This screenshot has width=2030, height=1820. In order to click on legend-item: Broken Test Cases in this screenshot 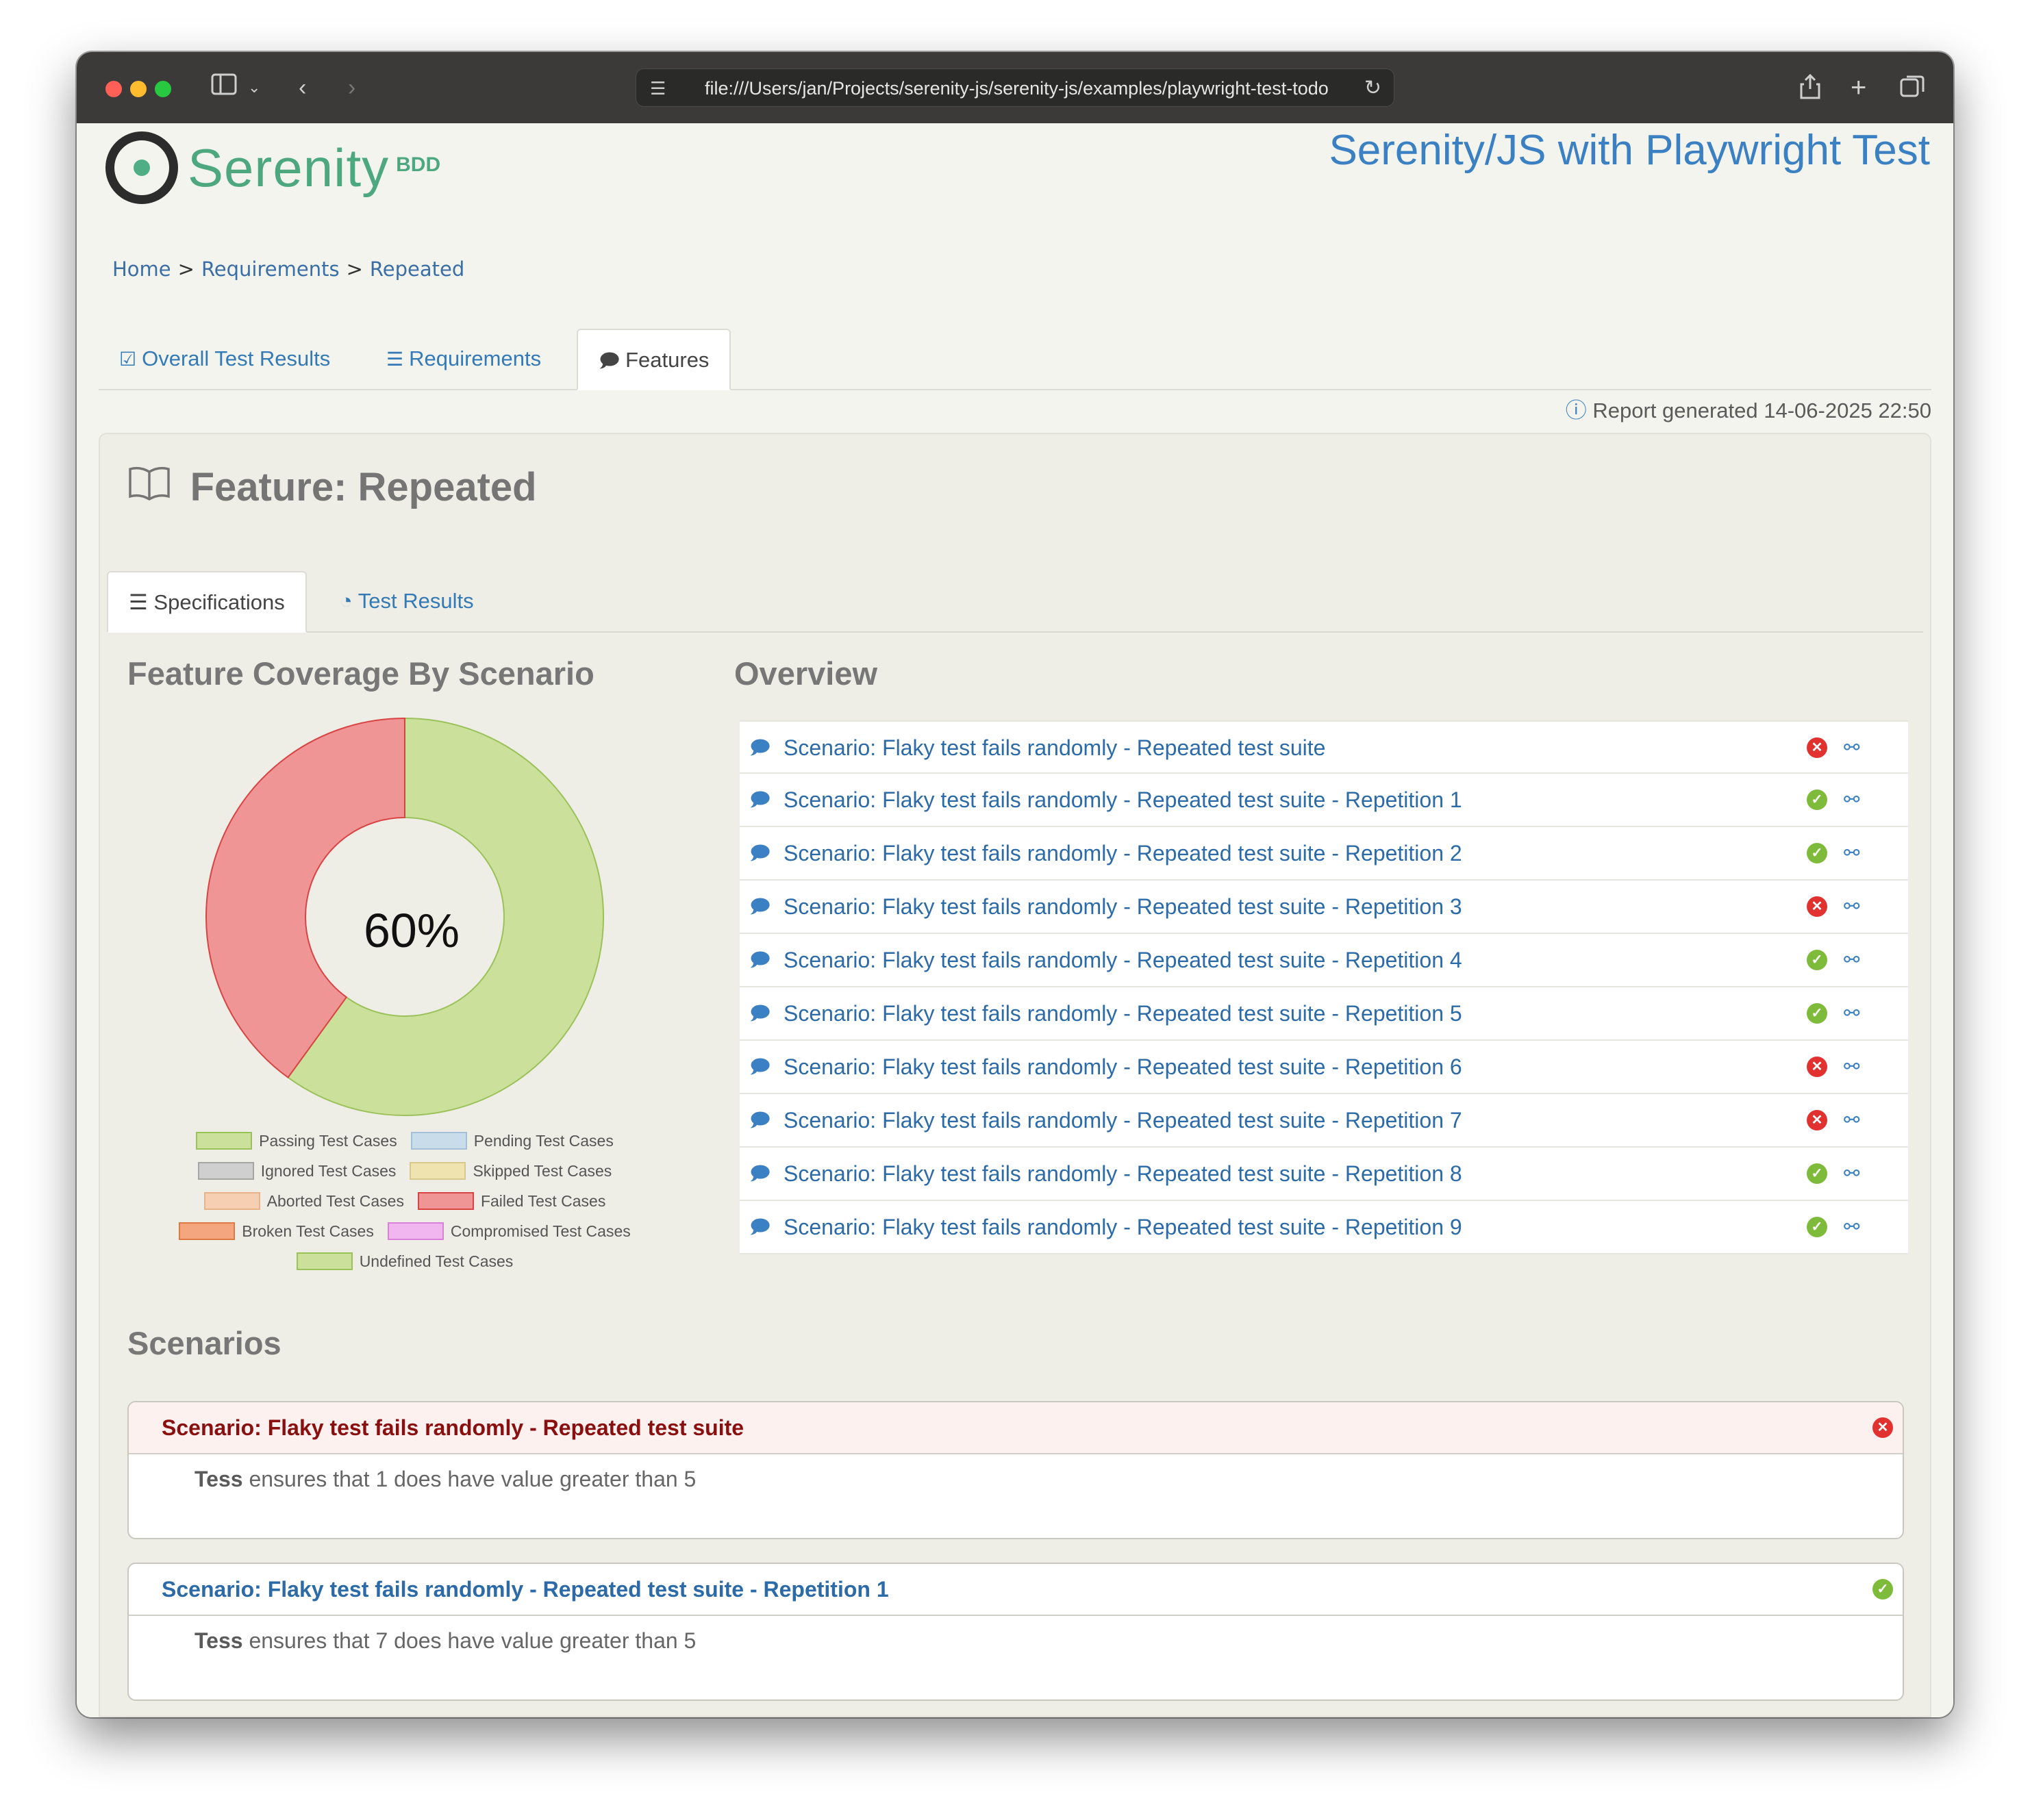, I will do `click(276, 1231)`.